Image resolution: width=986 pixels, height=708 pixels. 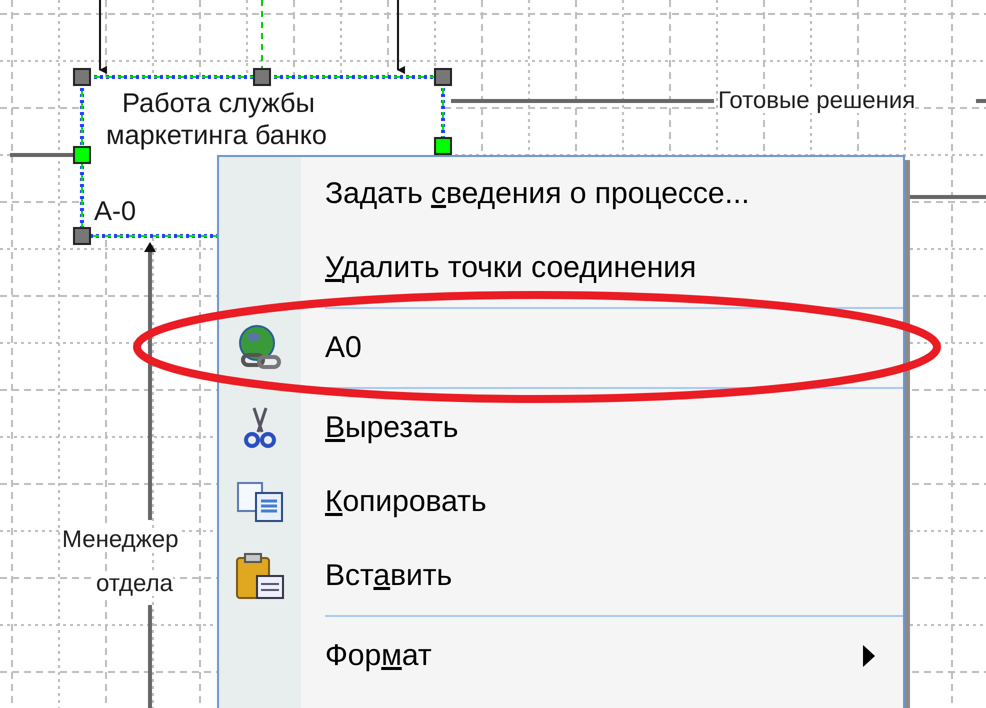 What do you see at coordinates (378, 656) in the screenshot?
I see `menu-item: Формат` at bounding box center [378, 656].